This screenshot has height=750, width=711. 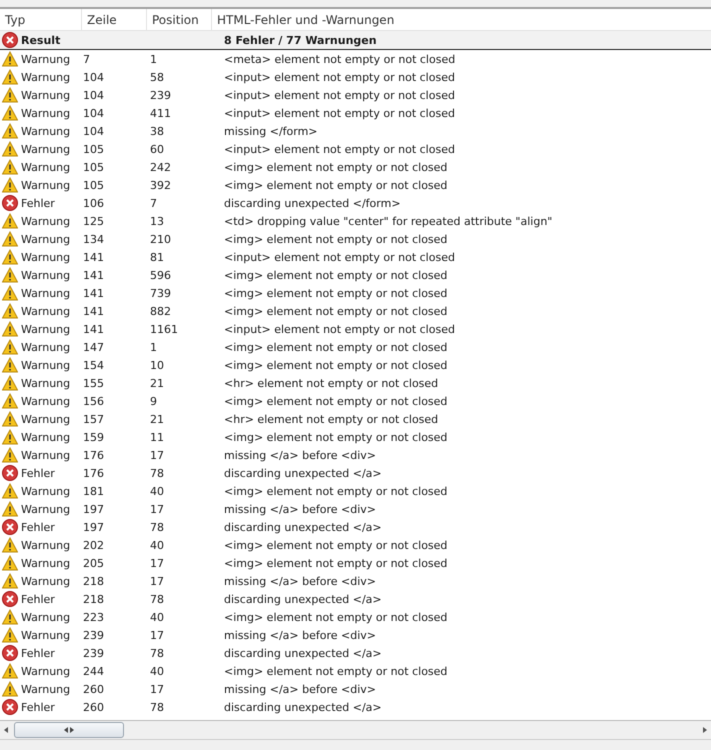 What do you see at coordinates (114, 19) in the screenshot?
I see `column-header: Zeile` at bounding box center [114, 19].